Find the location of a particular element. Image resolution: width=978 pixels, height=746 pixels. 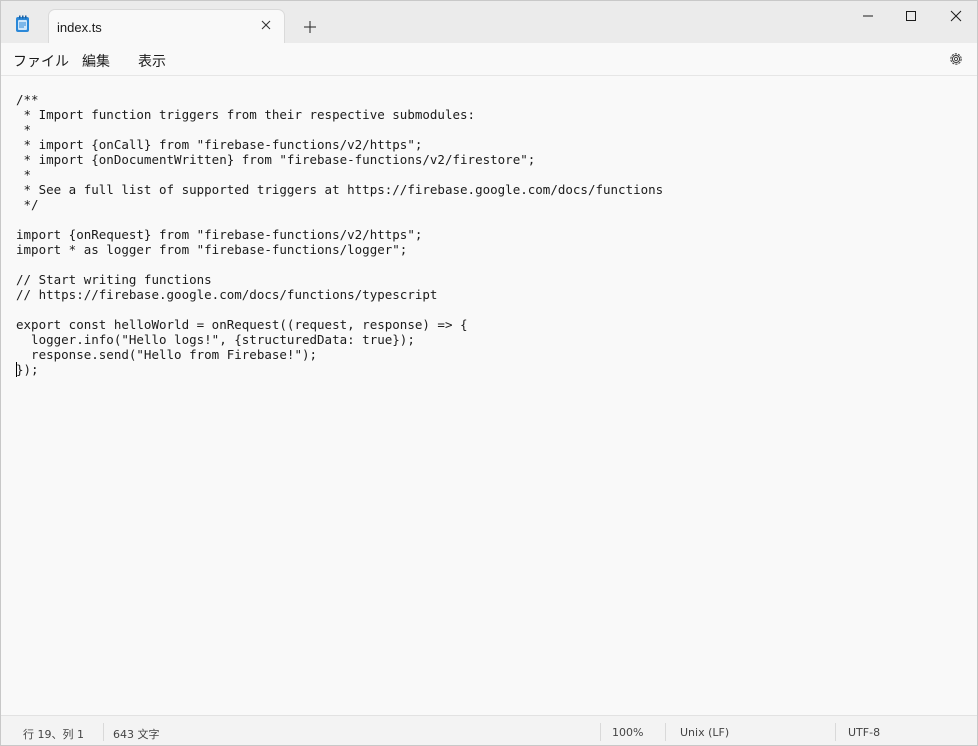

title-bar: index.ts is located at coordinates (489, 22).